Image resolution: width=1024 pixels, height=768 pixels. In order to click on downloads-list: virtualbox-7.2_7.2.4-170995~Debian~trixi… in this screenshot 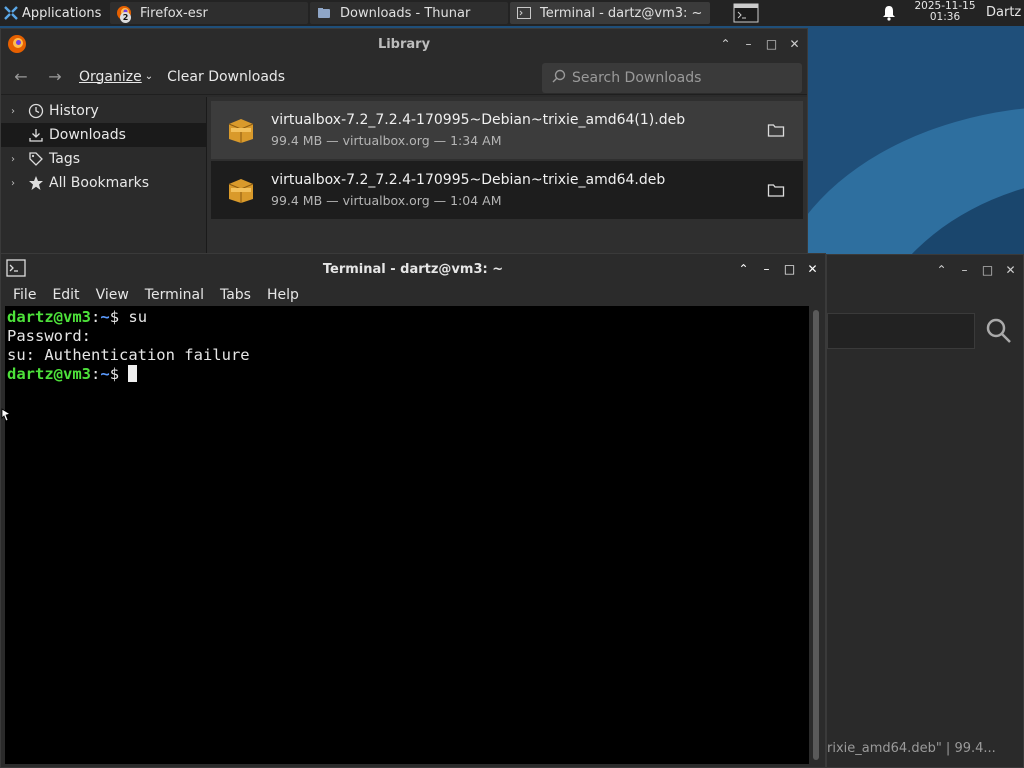, I will do `click(507, 175)`.